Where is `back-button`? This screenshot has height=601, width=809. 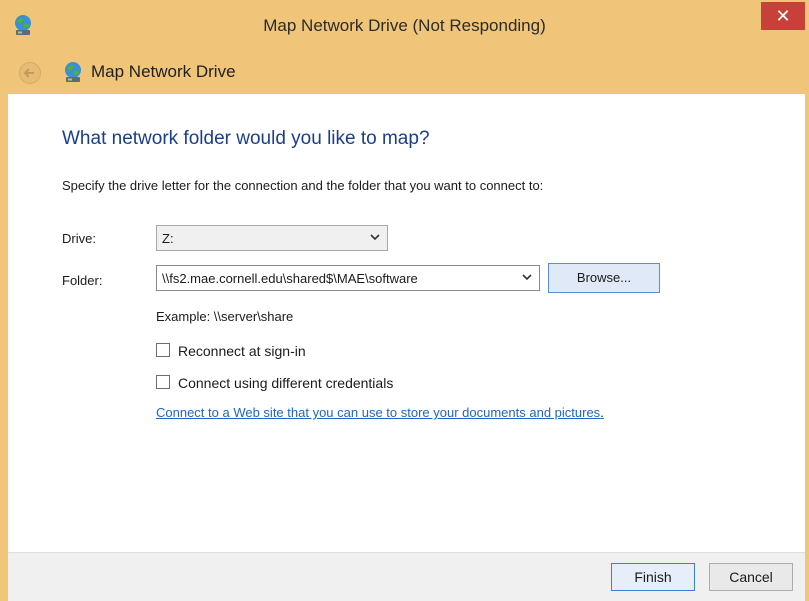
back-button is located at coordinates (30, 73).